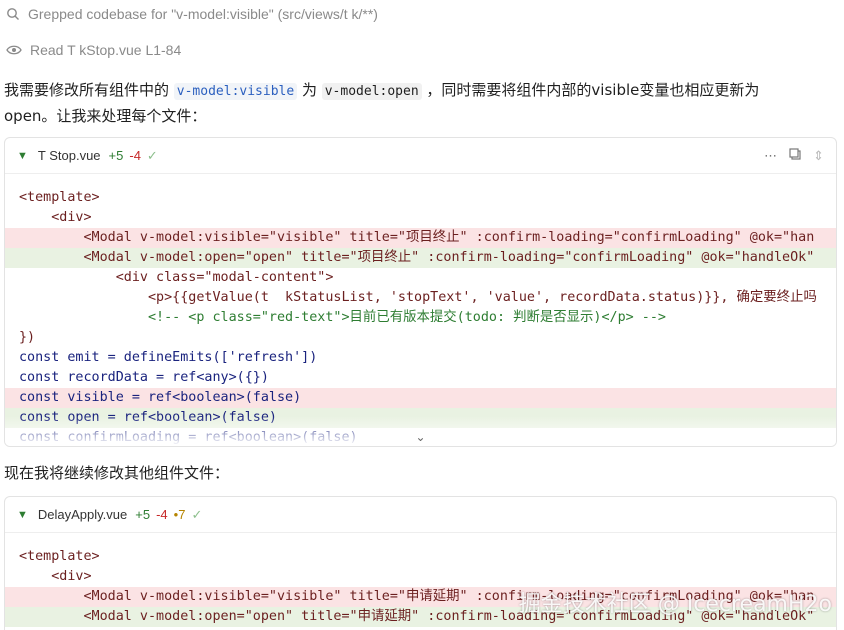 Image resolution: width=844 pixels, height=630 pixels. Describe the element at coordinates (770, 156) in the screenshot. I see `more-icon: ⋯` at that location.